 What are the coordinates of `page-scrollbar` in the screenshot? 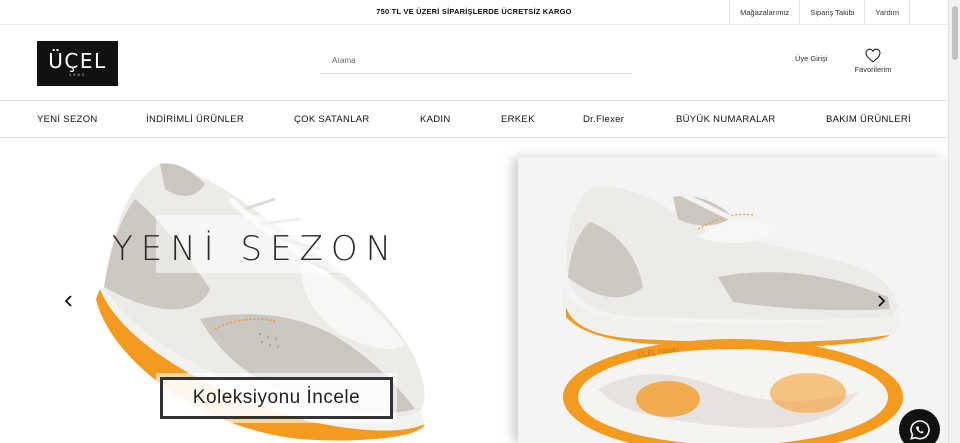 It's located at (954, 221).